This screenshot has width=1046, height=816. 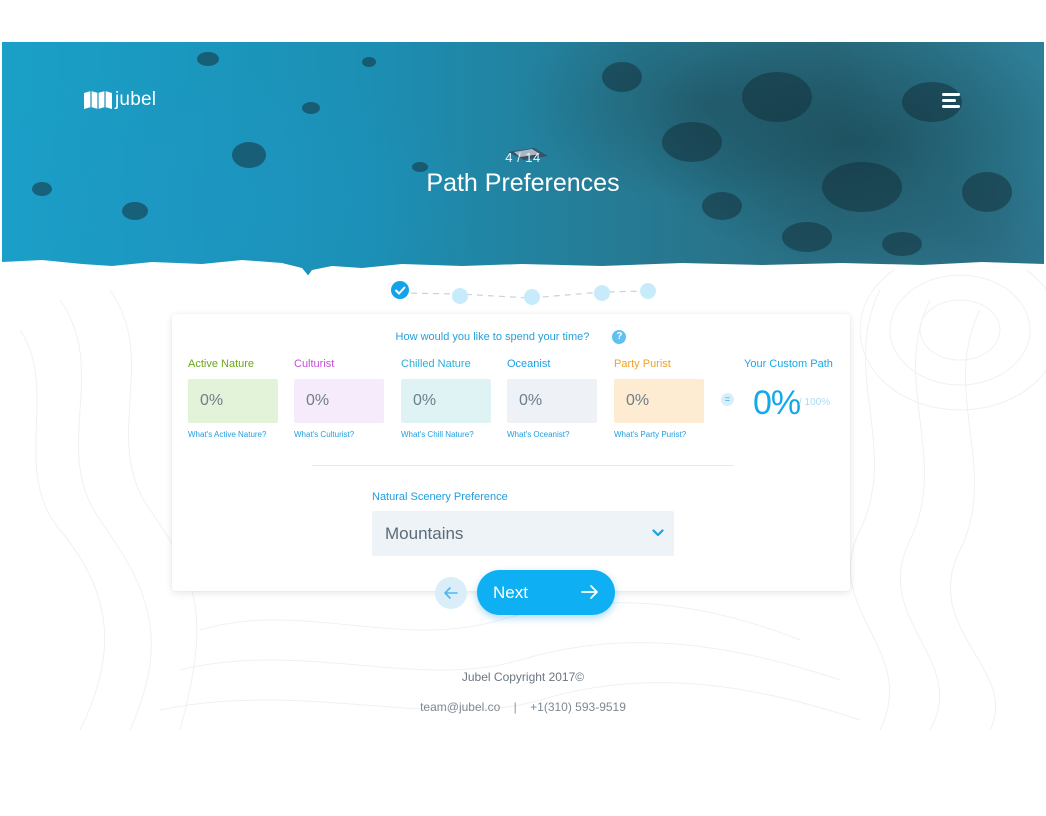 I want to click on category-info-link: What's Culturist?, so click(x=340, y=434).